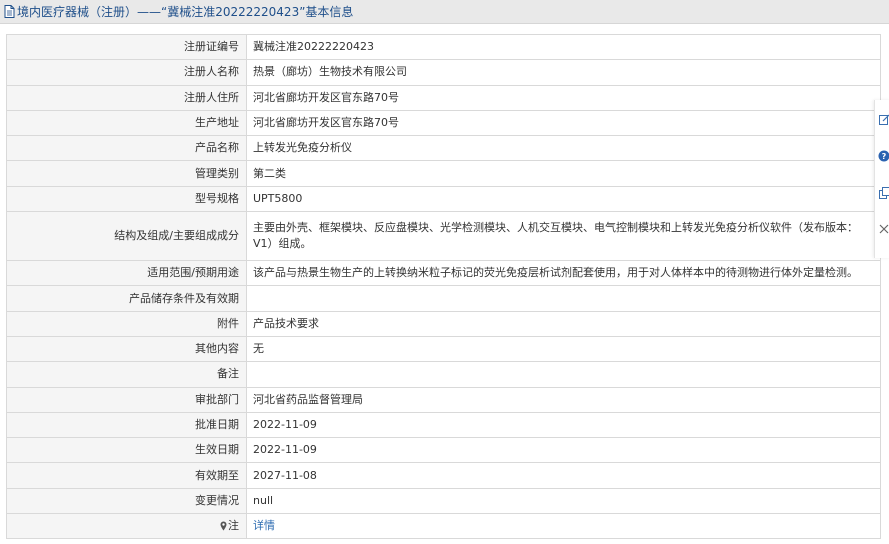  What do you see at coordinates (126, 475) in the screenshot?
I see `field-label: 有效期至` at bounding box center [126, 475].